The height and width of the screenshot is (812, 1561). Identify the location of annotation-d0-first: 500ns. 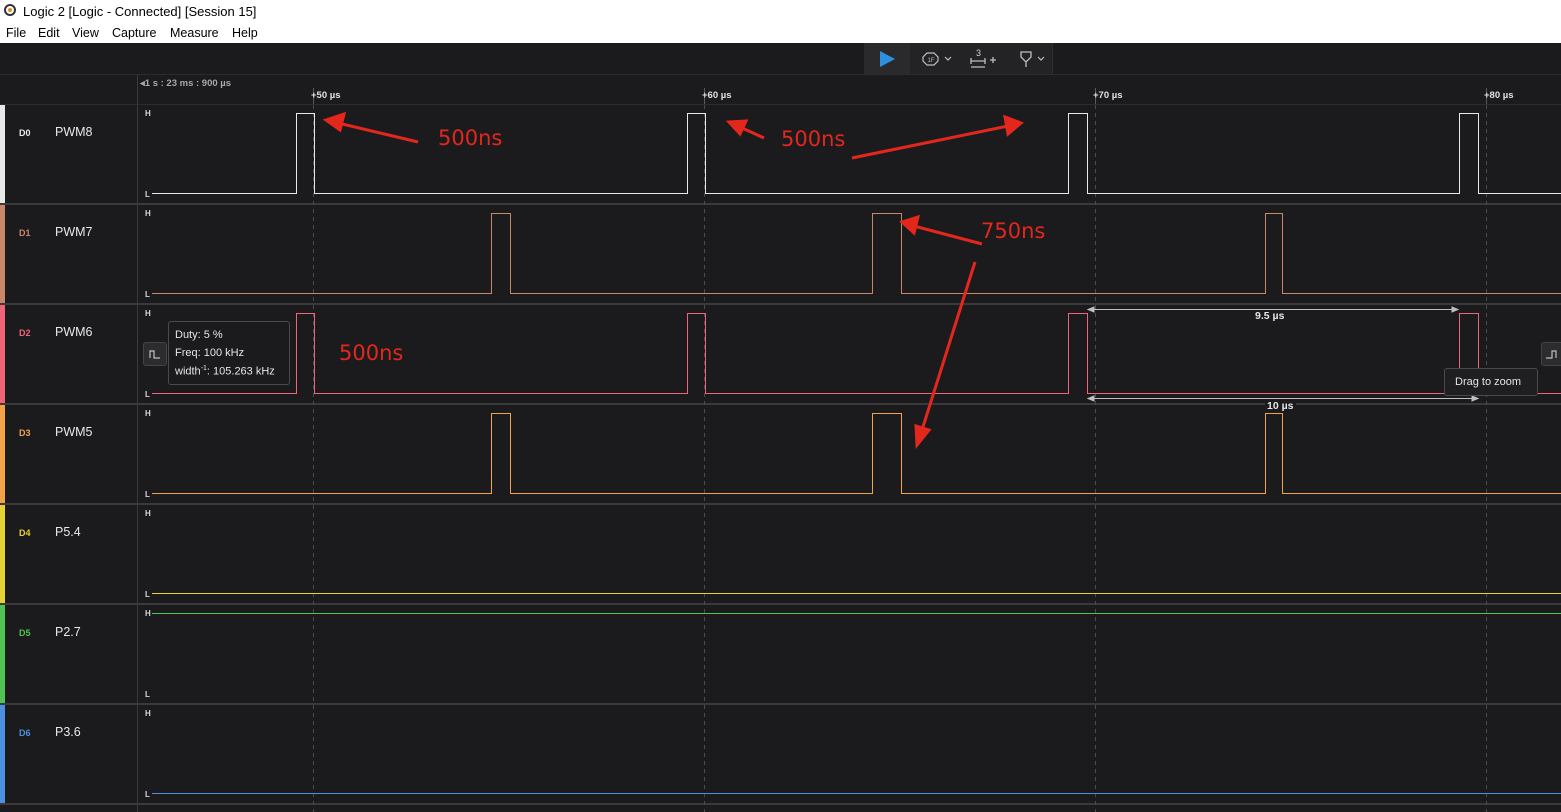
(470, 138).